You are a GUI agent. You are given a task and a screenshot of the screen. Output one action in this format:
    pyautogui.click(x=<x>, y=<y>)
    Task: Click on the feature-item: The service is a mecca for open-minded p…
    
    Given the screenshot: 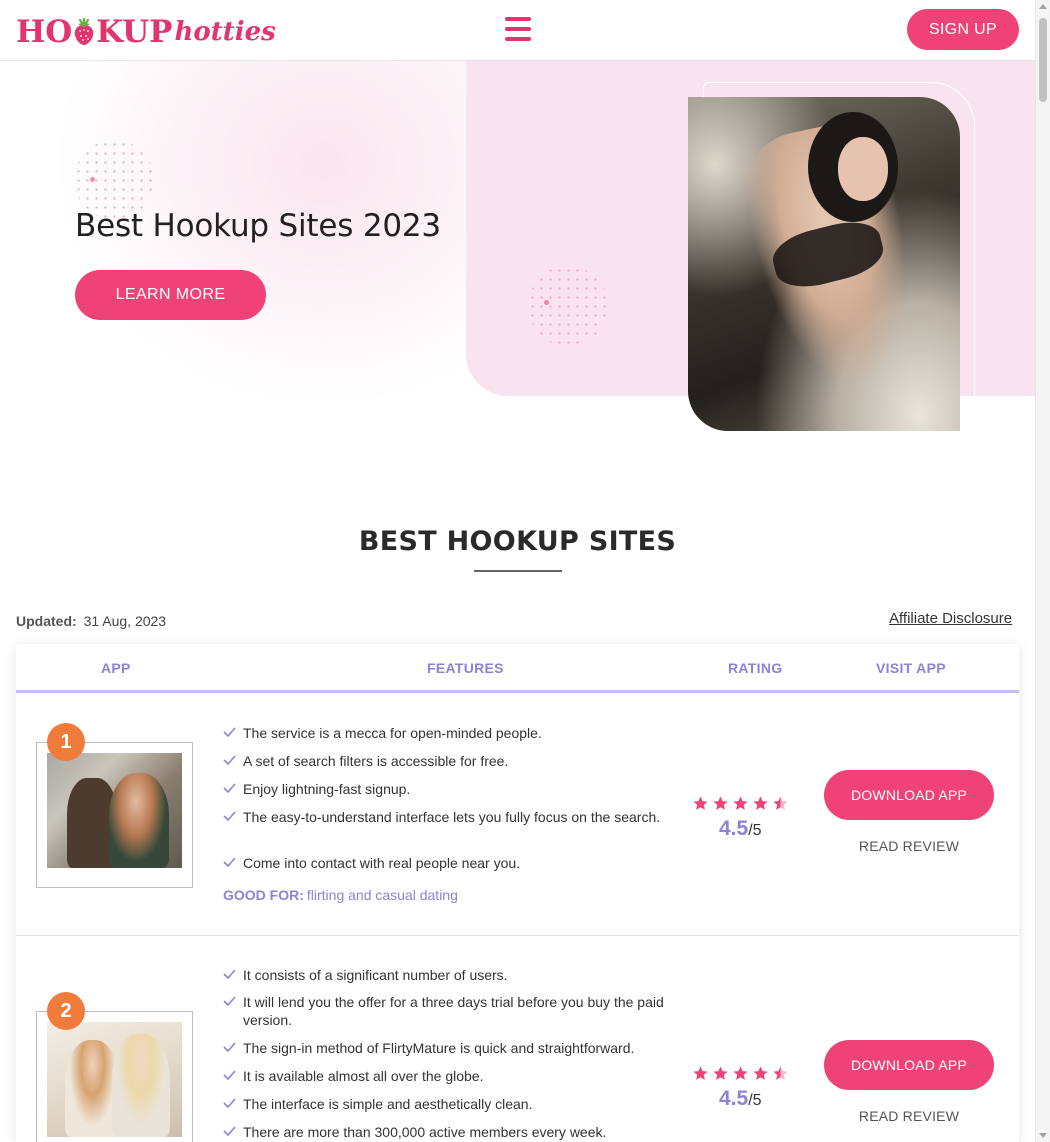 What is the action you would take?
    pyautogui.click(x=445, y=733)
    